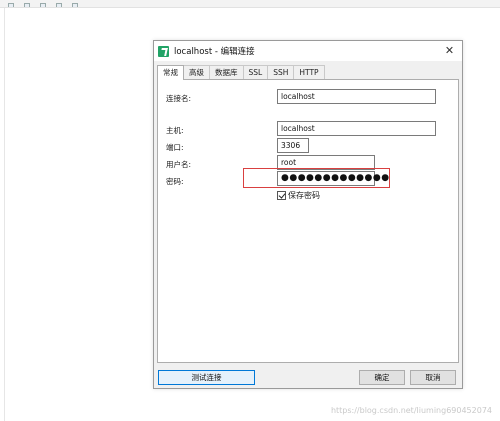 Image resolution: width=500 pixels, height=421 pixels. Describe the element at coordinates (206, 377) in the screenshot. I see `test-connection-button: 测试连接` at that location.